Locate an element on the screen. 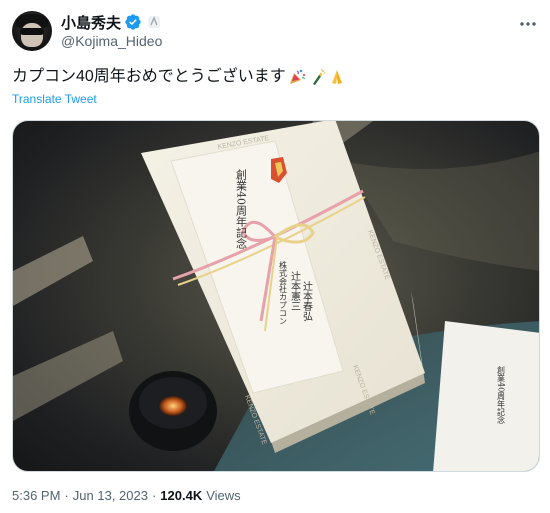 This screenshot has height=513, width=550. author-name-row: 小島秀夫 is located at coordinates (111, 22).